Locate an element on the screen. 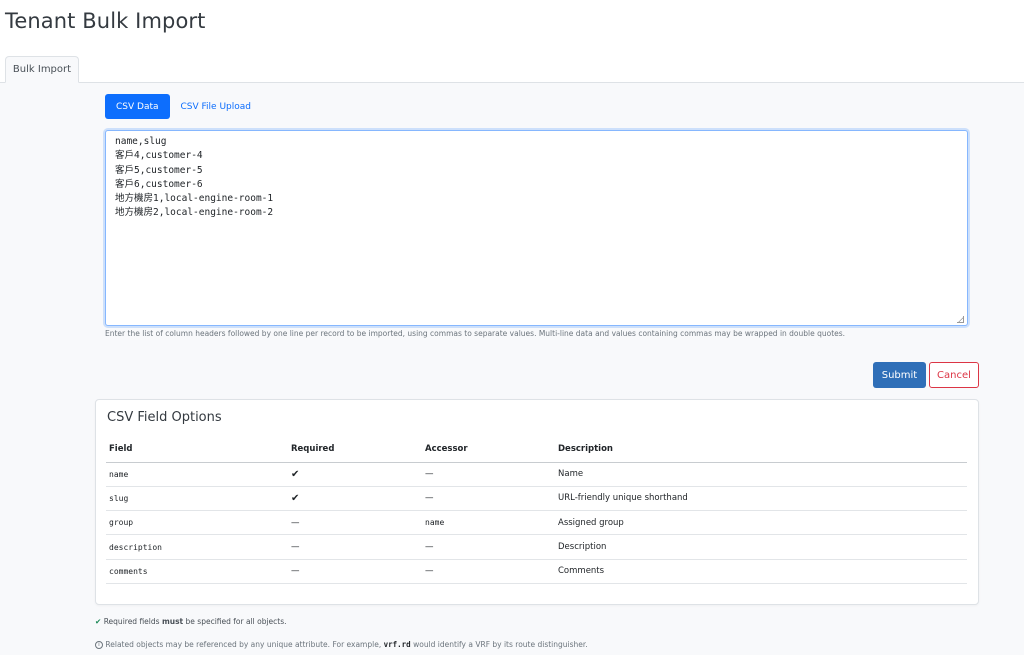  column-header-accessor: Accessor is located at coordinates (488, 450).